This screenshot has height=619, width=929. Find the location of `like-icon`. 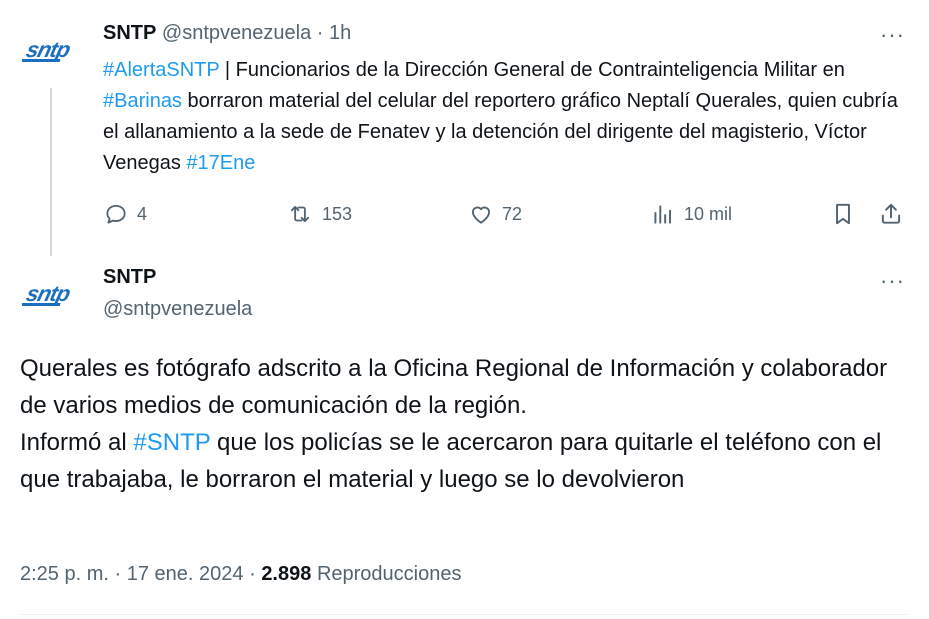

like-icon is located at coordinates (481, 215).